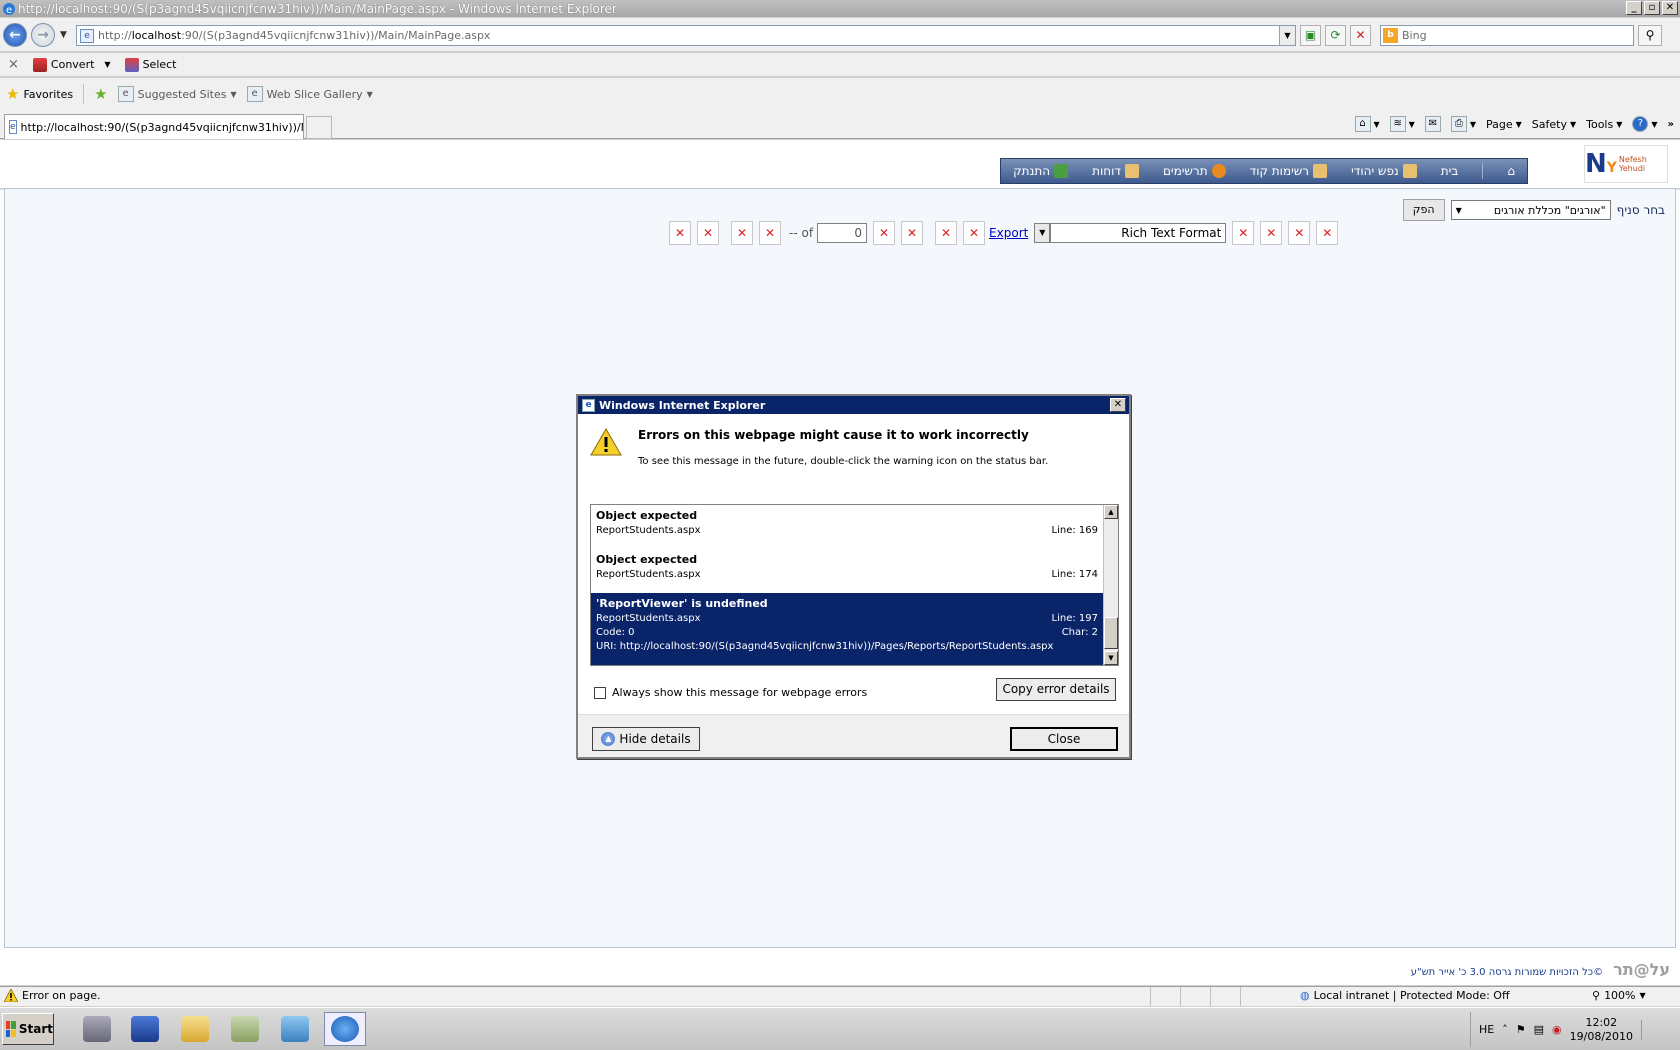  Describe the element at coordinates (71, 64) in the screenshot. I see `convert-button: Convert ▼` at that location.